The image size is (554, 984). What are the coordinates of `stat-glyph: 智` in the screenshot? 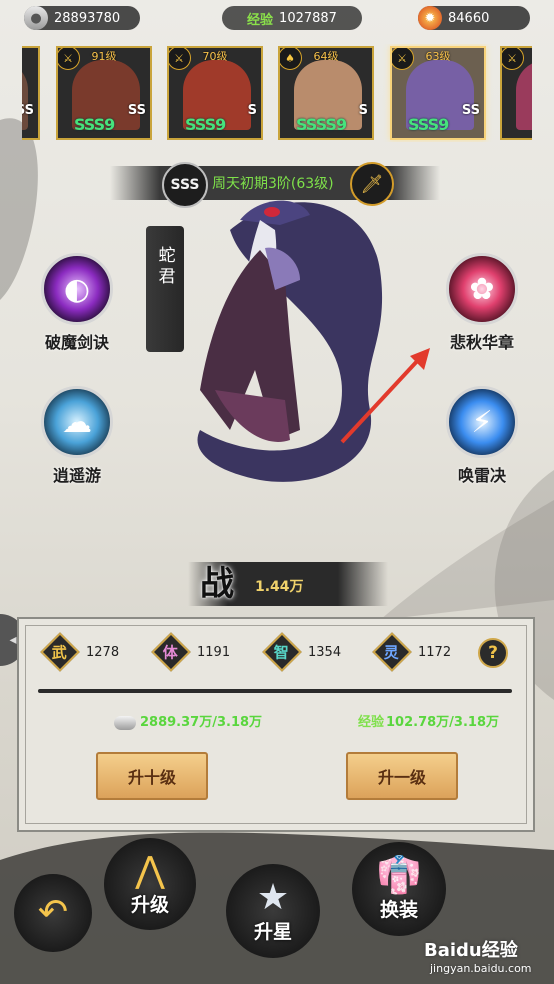 It's located at (282, 652).